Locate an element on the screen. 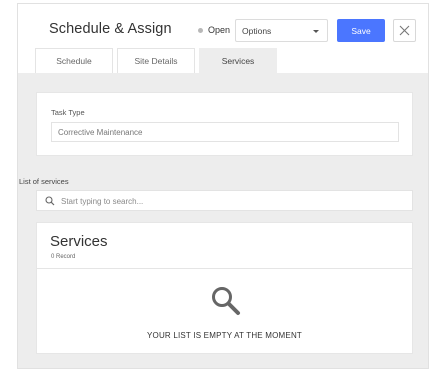 The height and width of the screenshot is (373, 433). task-type-card: Task Type Corrective Maintenance is located at coordinates (224, 124).